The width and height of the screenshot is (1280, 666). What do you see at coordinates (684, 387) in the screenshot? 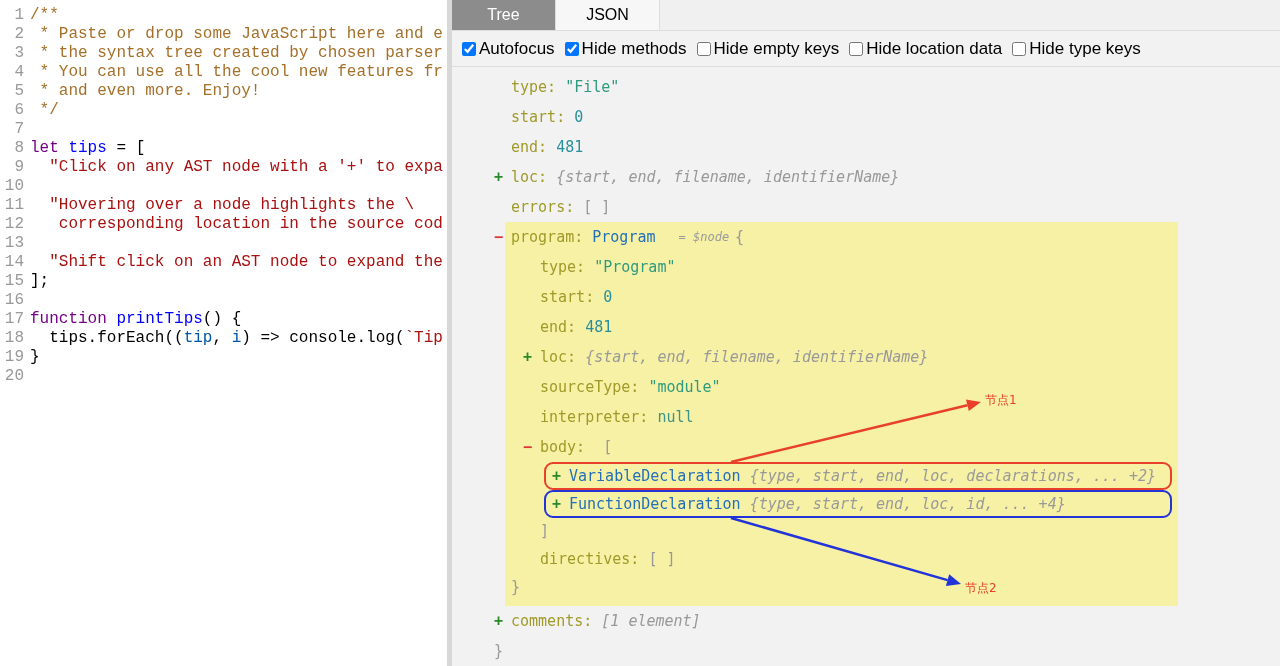
I see `property-value: "module"` at bounding box center [684, 387].